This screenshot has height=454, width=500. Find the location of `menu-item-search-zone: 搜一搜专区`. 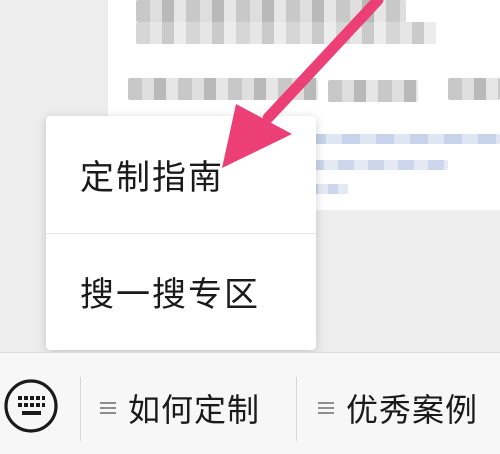

menu-item-search-zone: 搜一搜专区 is located at coordinates (181, 291).